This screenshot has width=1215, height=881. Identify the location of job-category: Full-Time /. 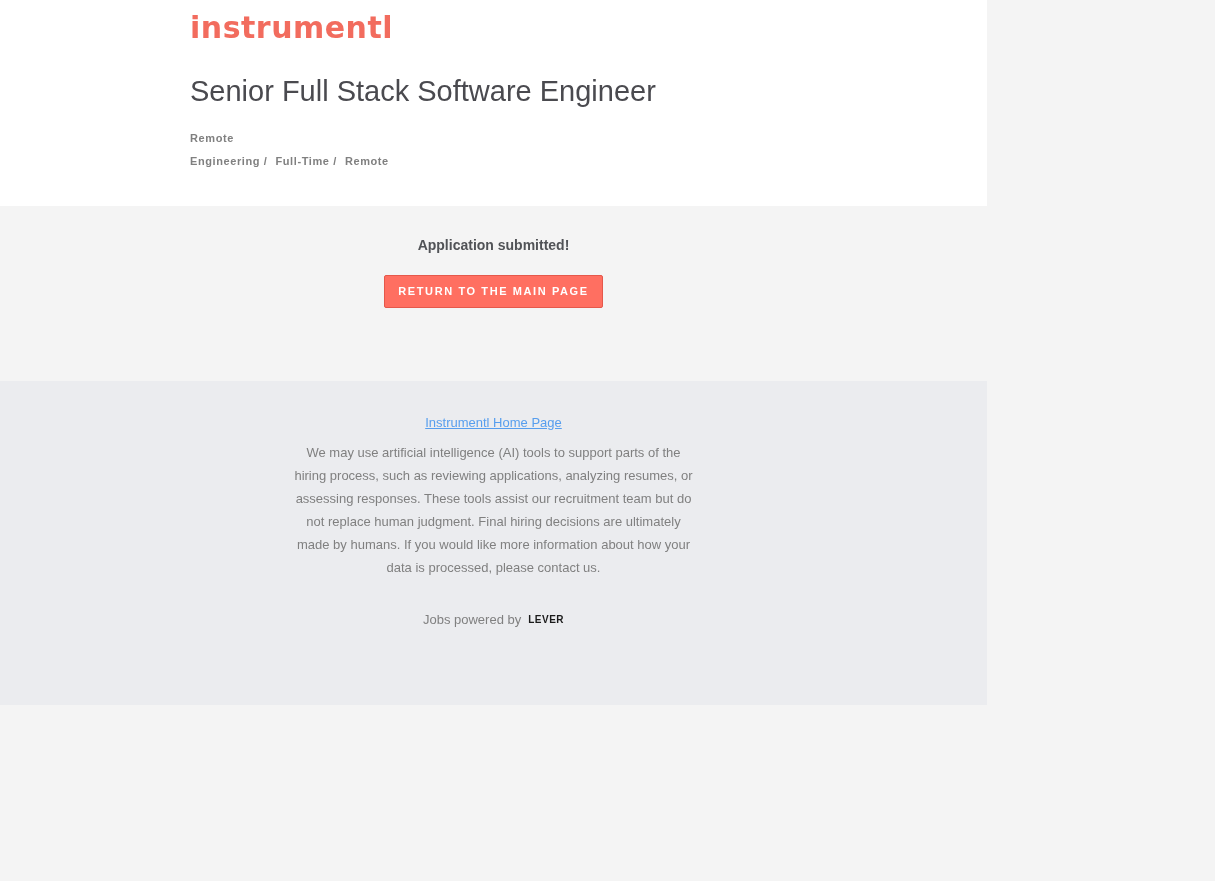
(306, 161).